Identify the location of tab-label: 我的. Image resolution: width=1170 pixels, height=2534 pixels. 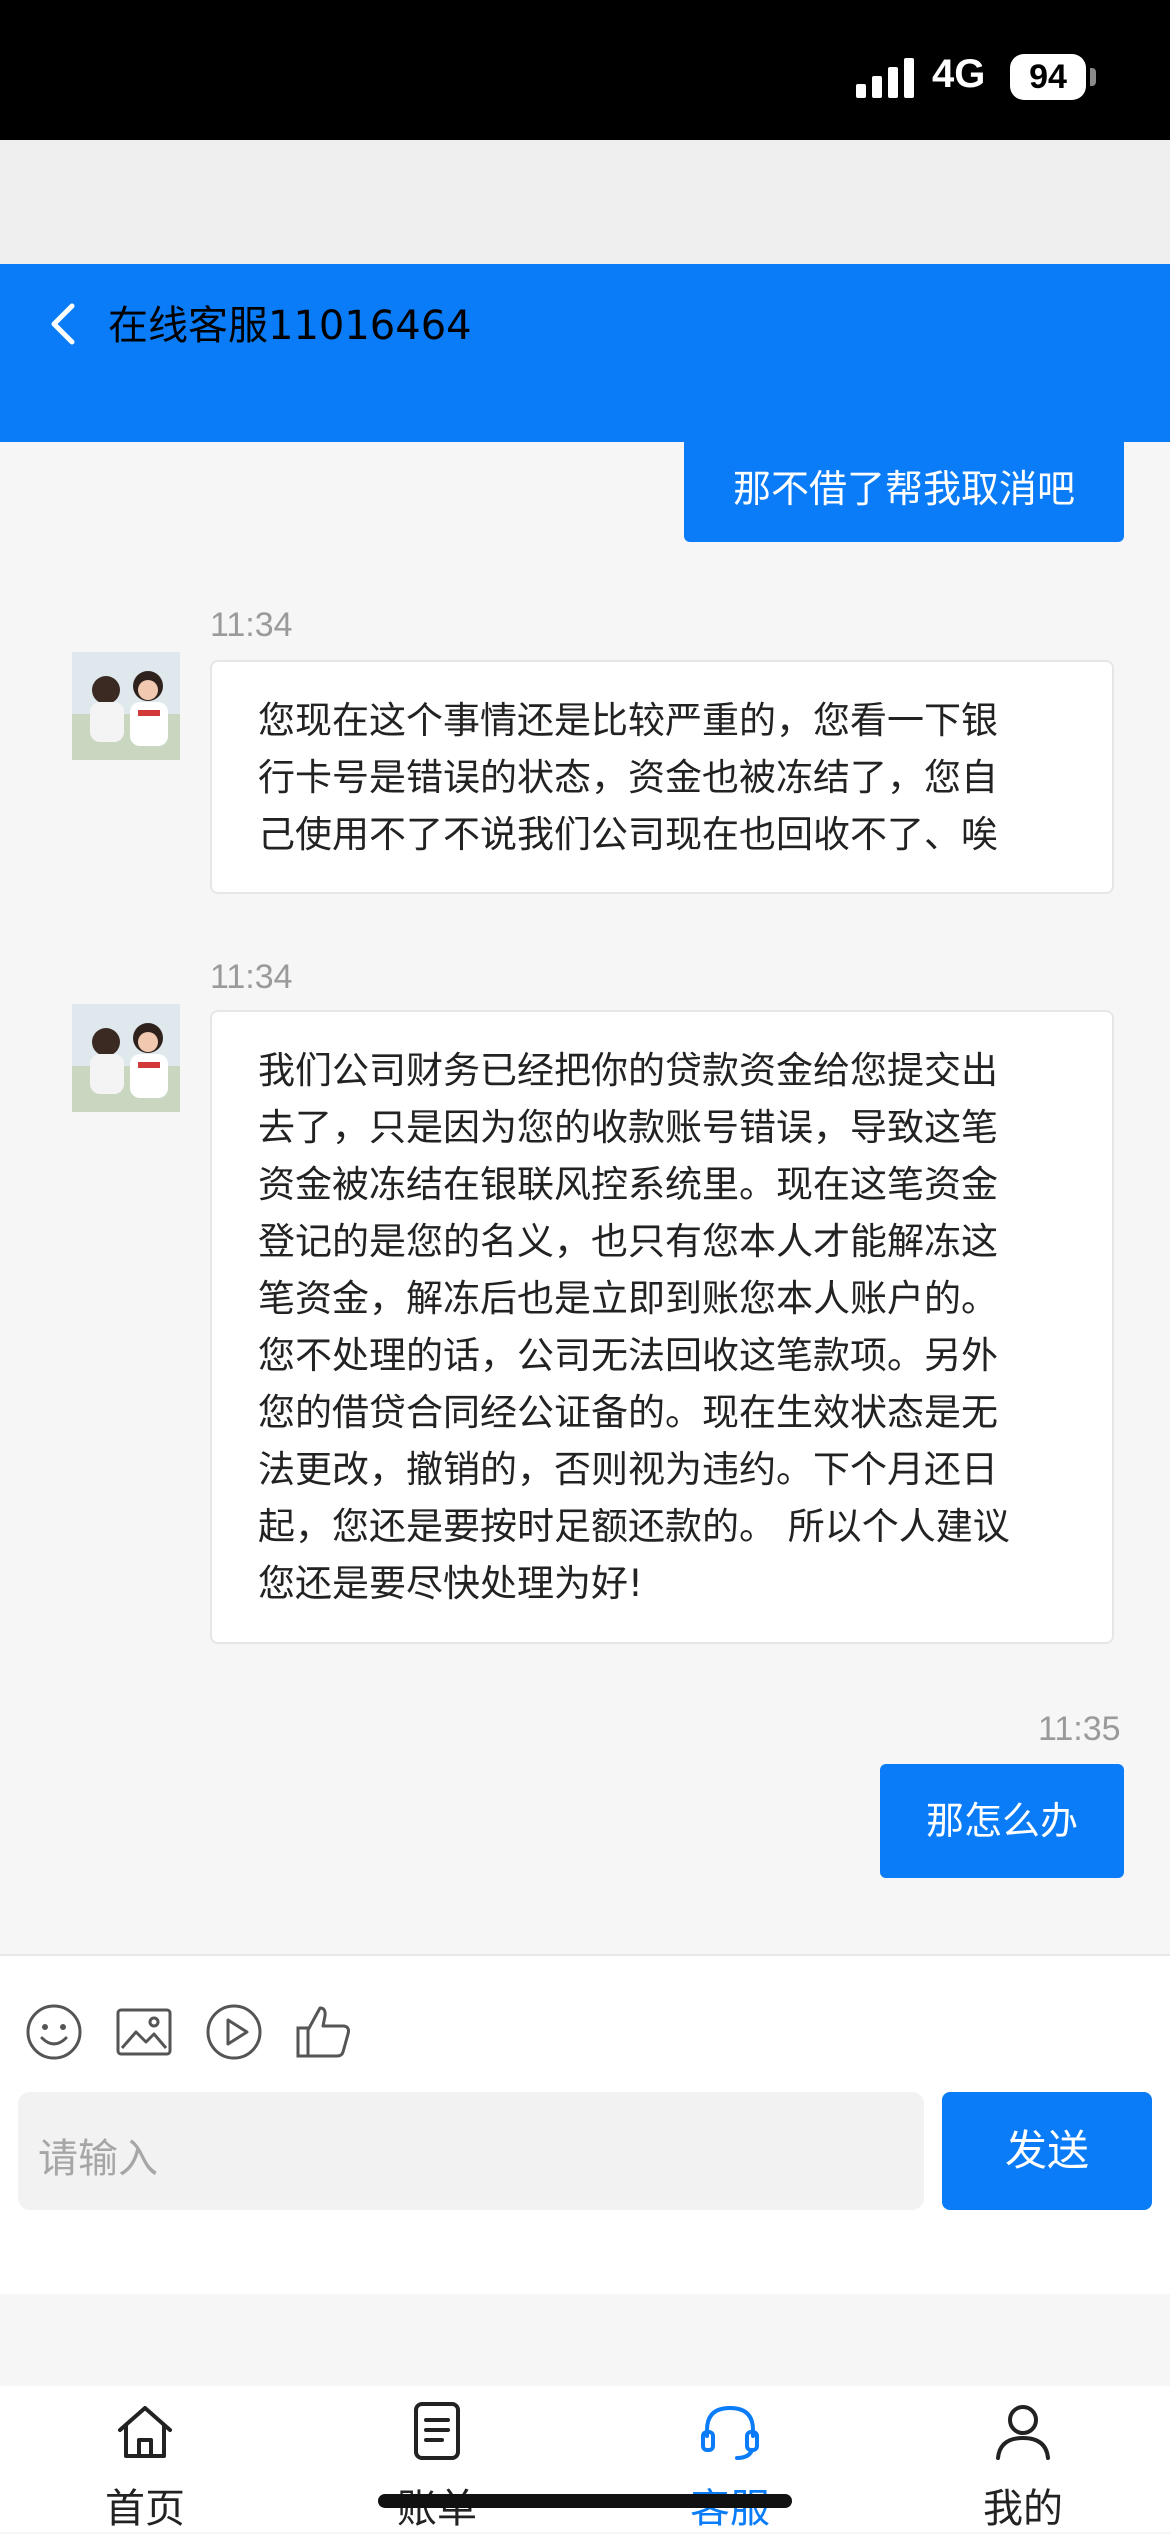
(1023, 2509).